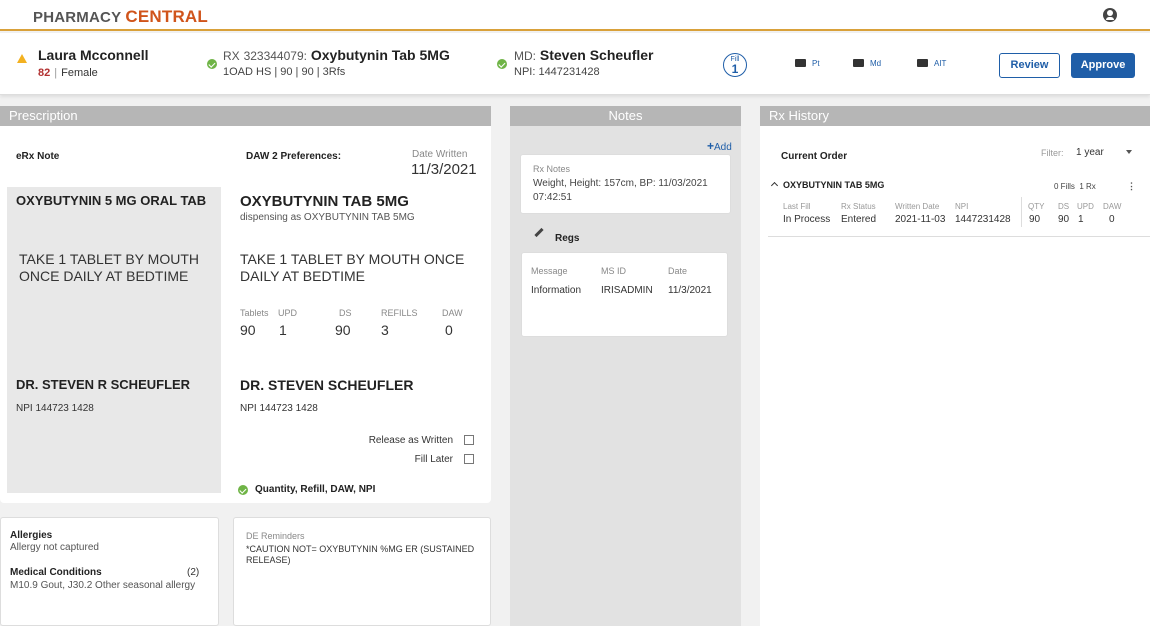  Describe the element at coordinates (1085, 206) in the screenshot. I see `history-header-upd: UPD` at that location.